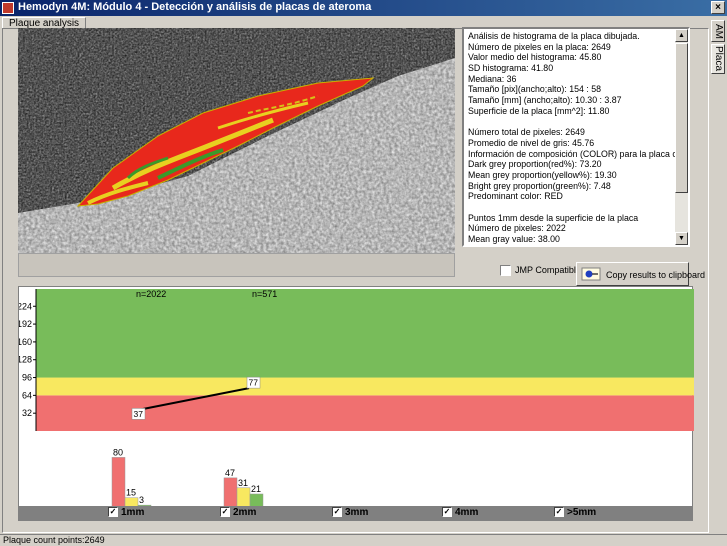 The image size is (727, 546). I want to click on jmp-label: JMP Compatible, so click(548, 270).